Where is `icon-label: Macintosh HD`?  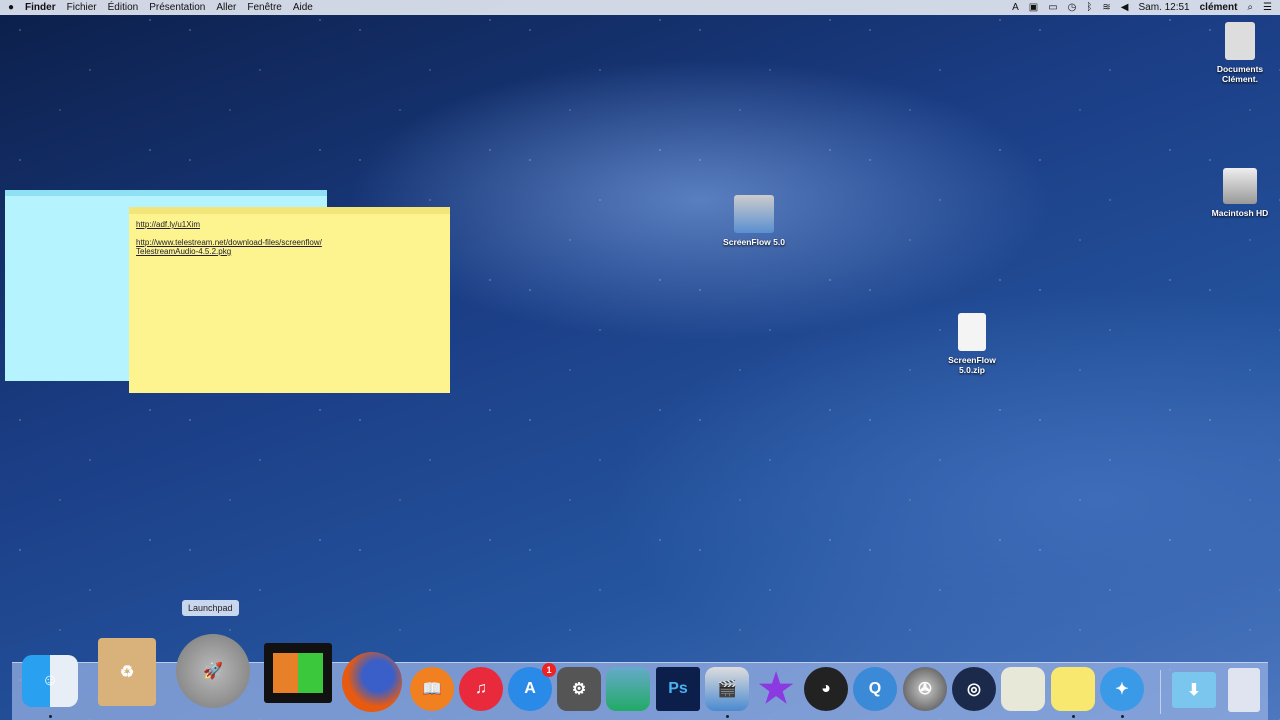 icon-label: Macintosh HD is located at coordinates (1240, 213).